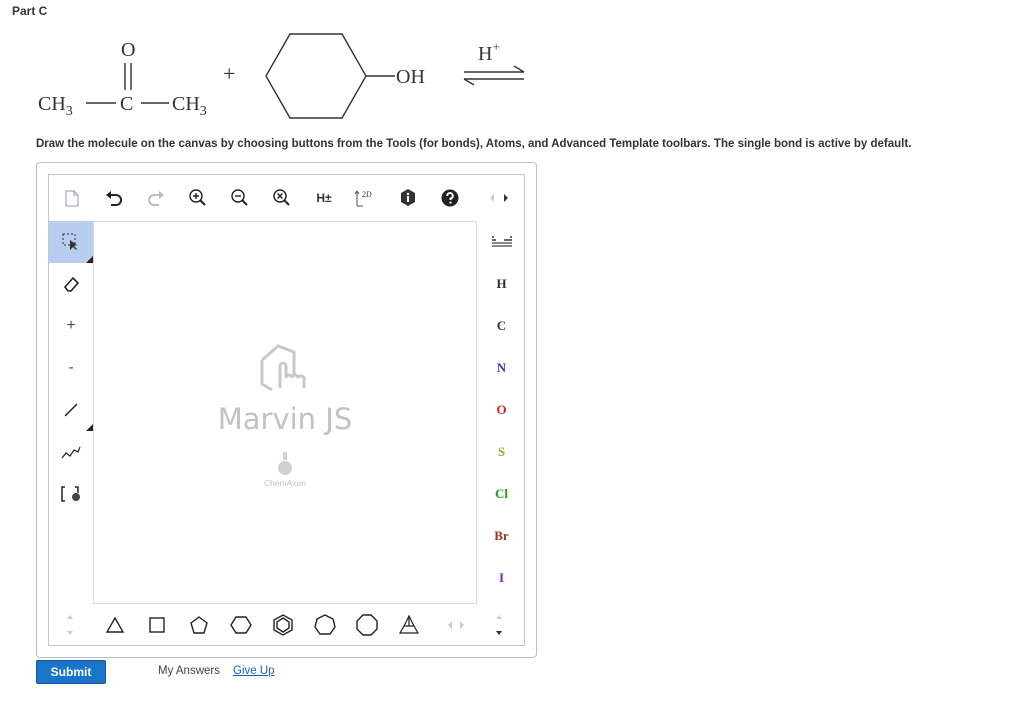 The height and width of the screenshot is (718, 1024). I want to click on atom-cl-button: Cl, so click(501, 494).